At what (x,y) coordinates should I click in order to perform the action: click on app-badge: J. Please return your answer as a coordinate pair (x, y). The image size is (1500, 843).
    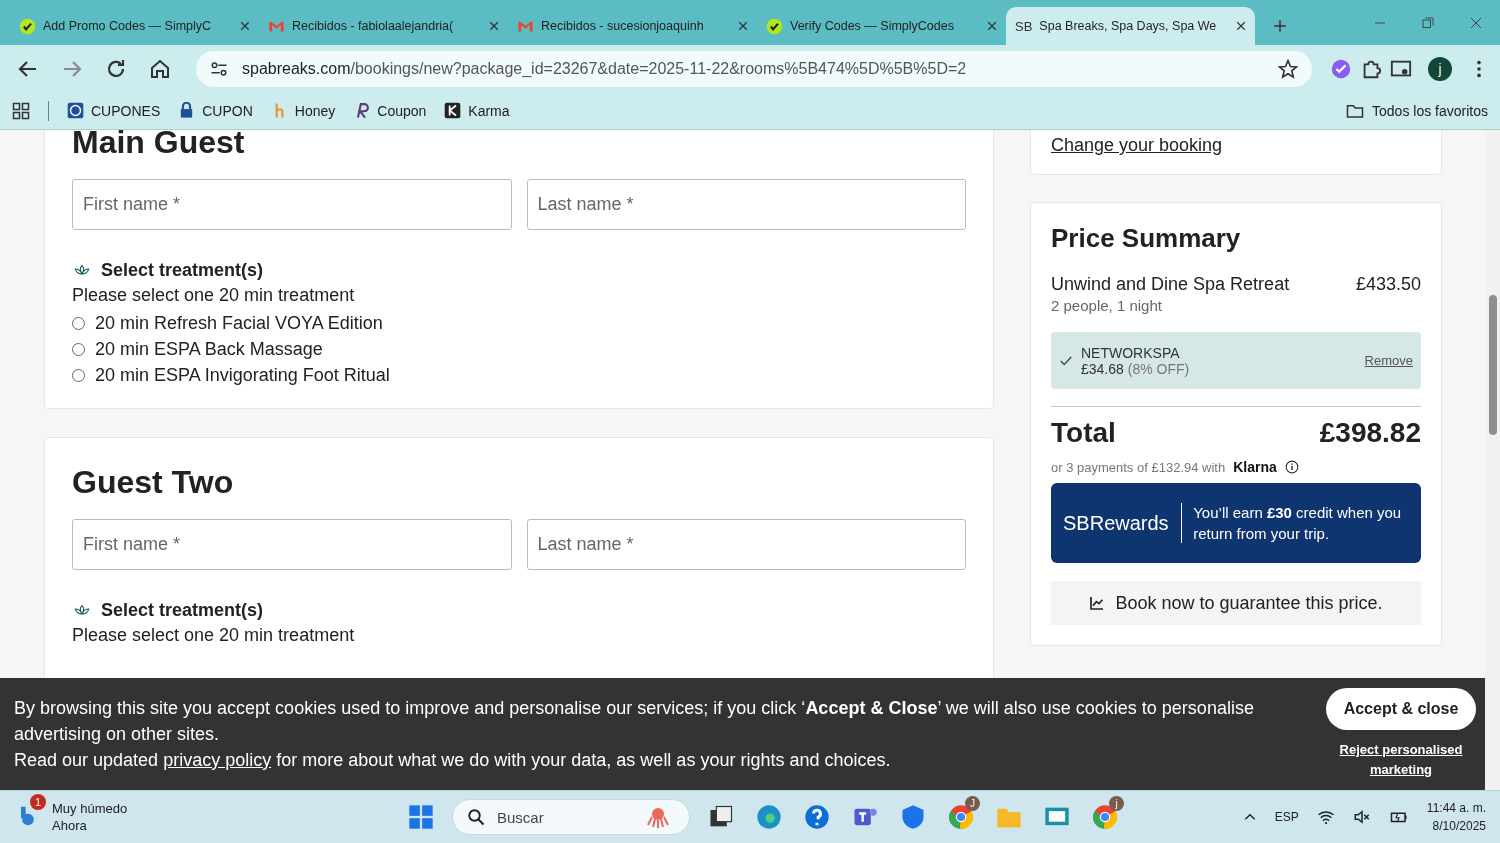
    Looking at the image, I should click on (972, 803).